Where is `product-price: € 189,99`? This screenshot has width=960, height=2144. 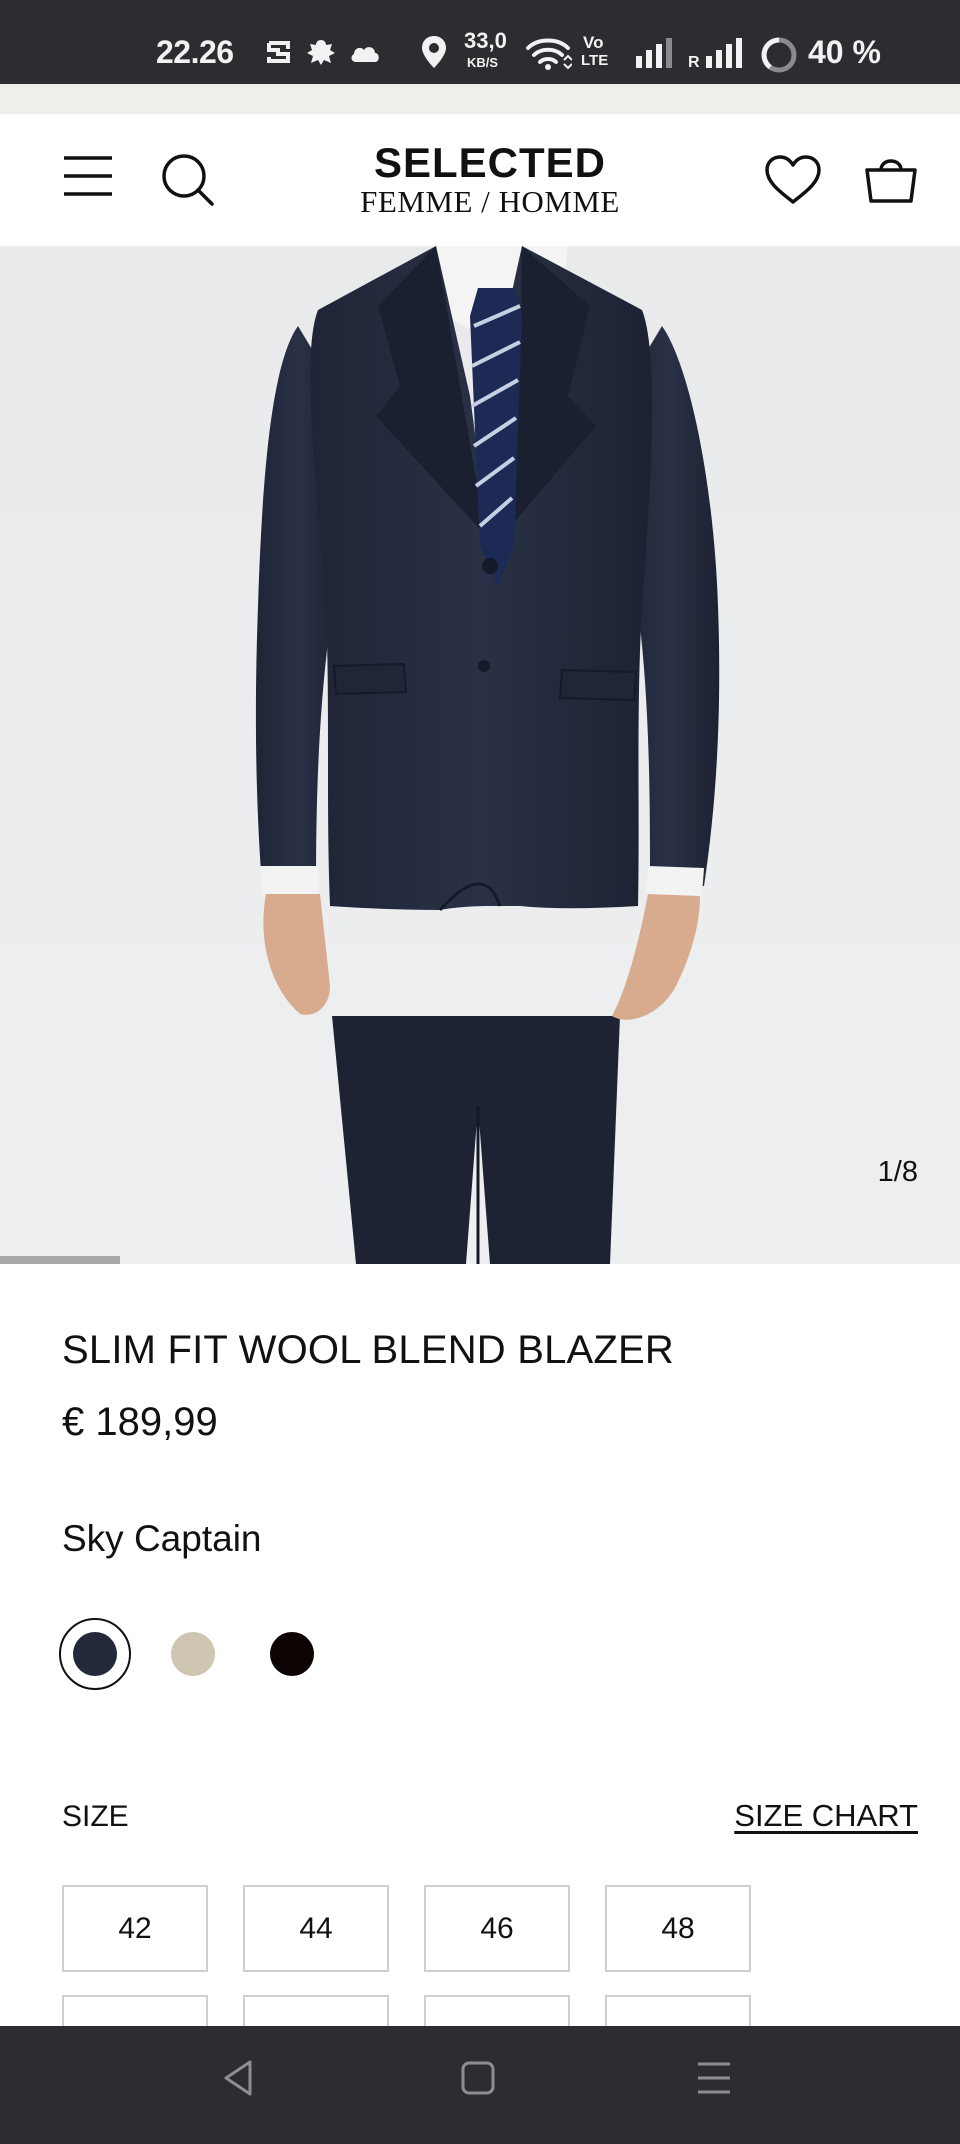
product-price: € 189,99 is located at coordinates (140, 1422).